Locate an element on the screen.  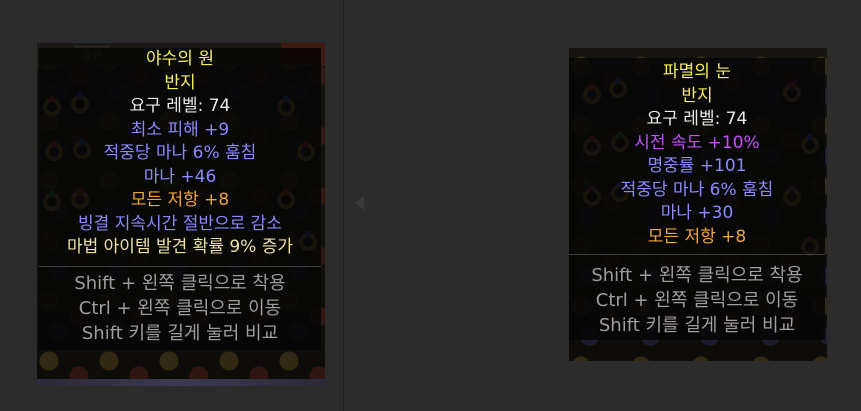
item-mod: 빙결 지속시간 절반으로 감소 is located at coordinates (180, 223).